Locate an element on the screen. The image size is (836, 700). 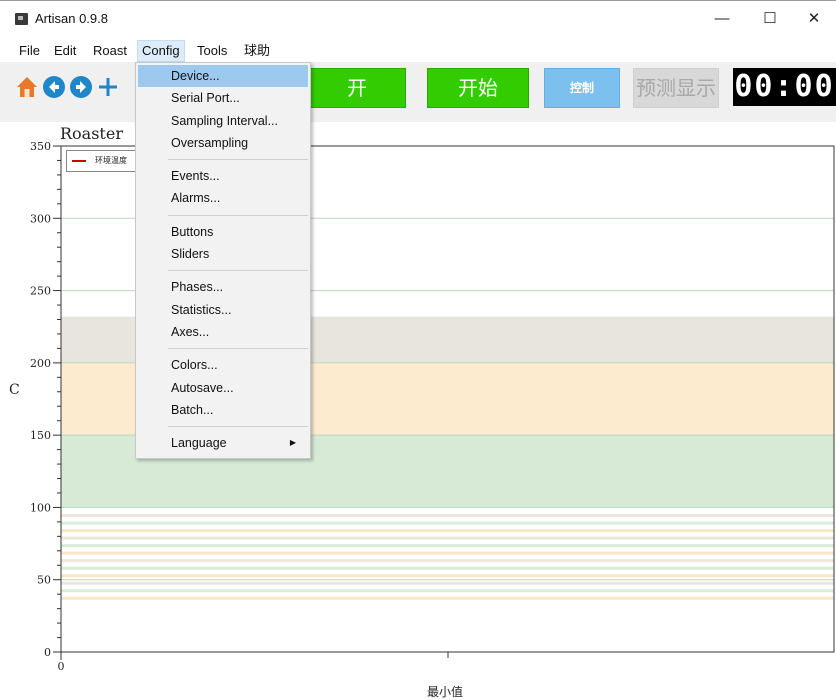
y-tick-label: 250 is located at coordinates (40, 291).